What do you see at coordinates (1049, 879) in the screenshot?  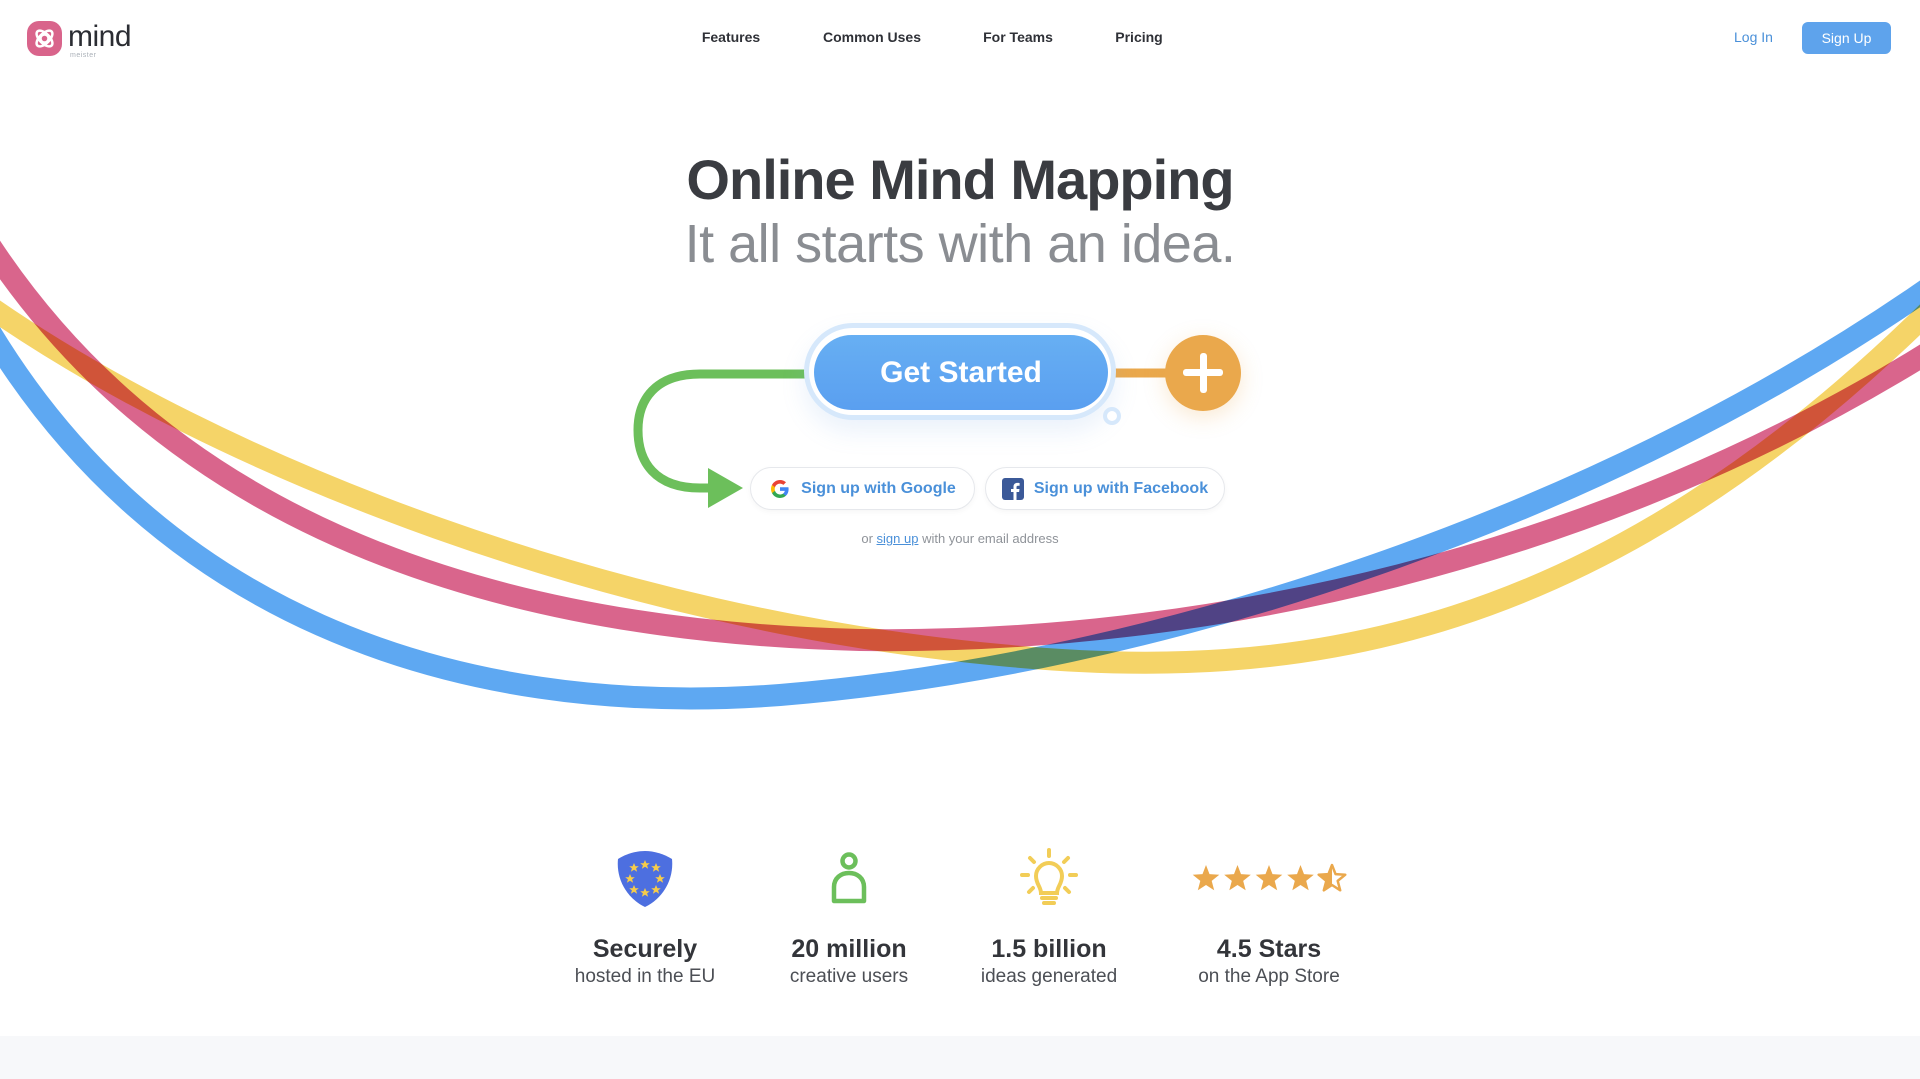 I see `lightbulb-icon` at bounding box center [1049, 879].